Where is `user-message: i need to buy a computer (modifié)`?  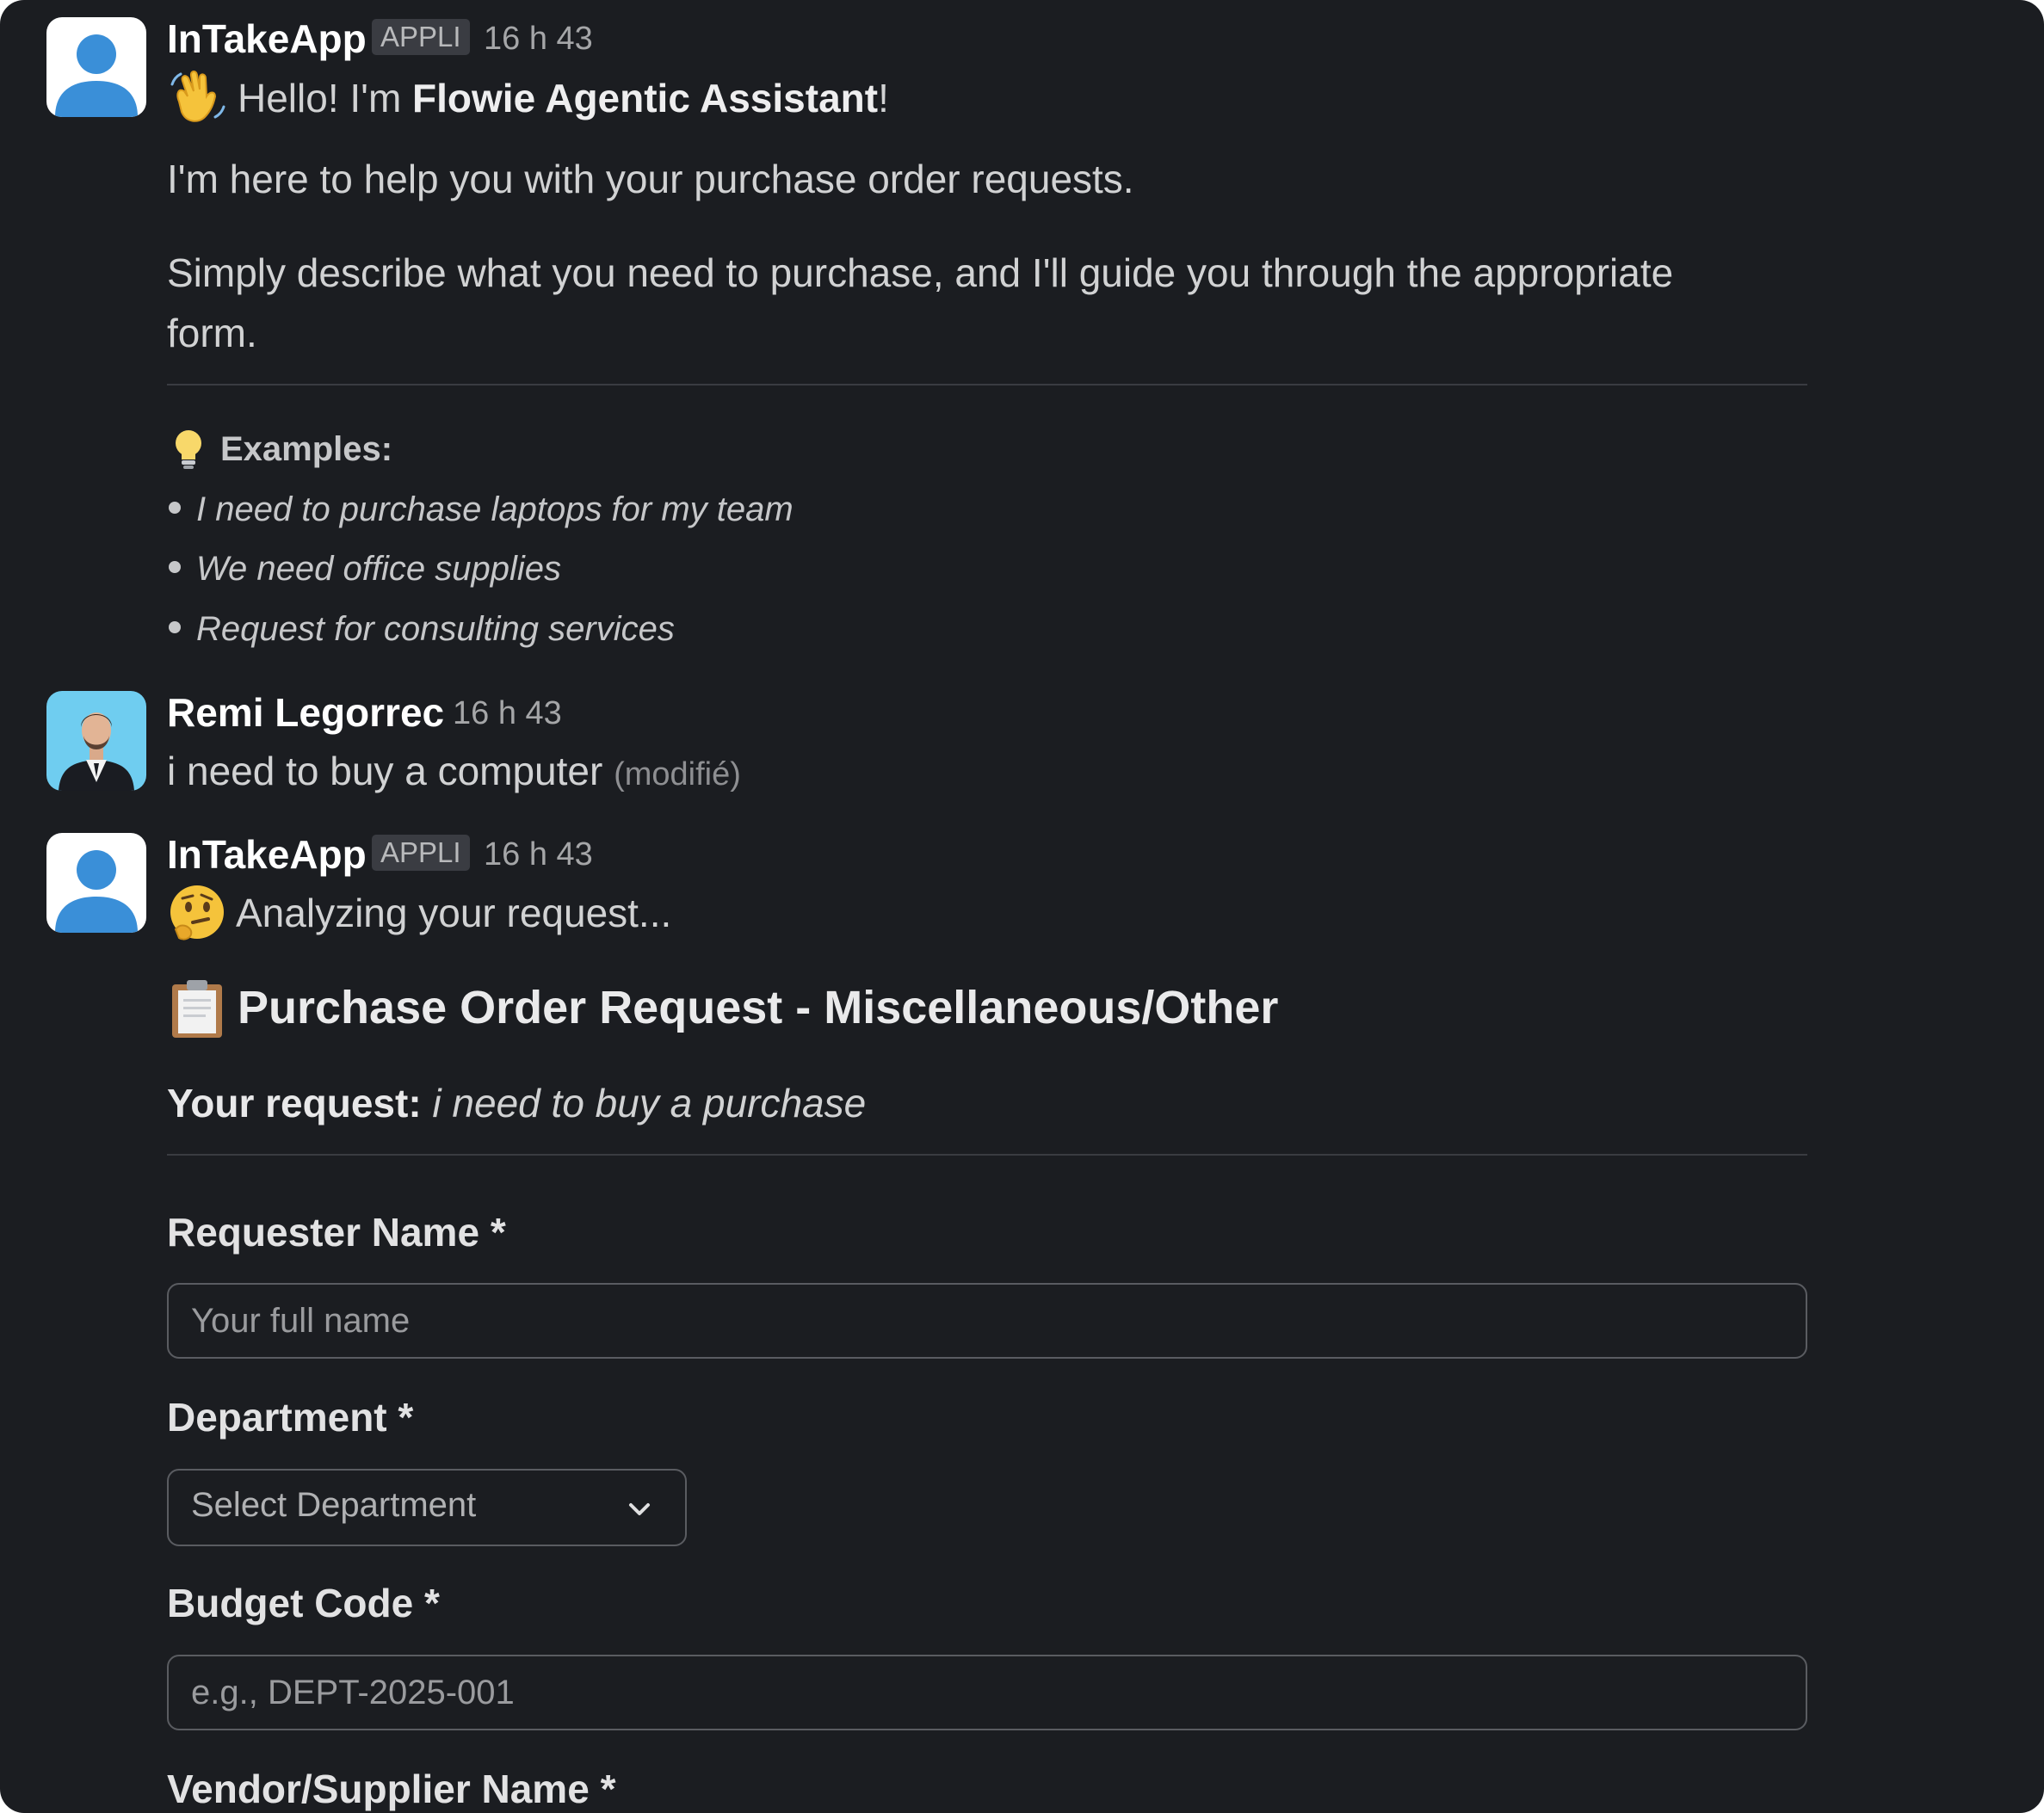 user-message: i need to buy a computer (modifié) is located at coordinates (454, 771).